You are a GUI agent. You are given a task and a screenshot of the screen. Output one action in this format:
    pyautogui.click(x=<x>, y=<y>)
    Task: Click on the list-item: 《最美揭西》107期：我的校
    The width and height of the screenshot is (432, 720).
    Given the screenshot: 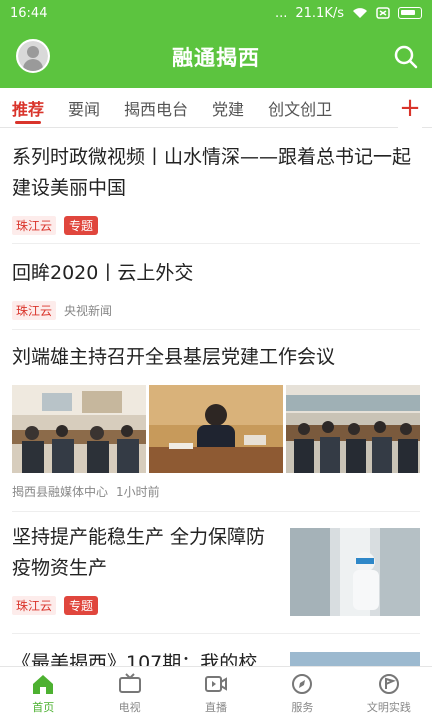 What is the action you would take?
    pyautogui.click(x=216, y=657)
    